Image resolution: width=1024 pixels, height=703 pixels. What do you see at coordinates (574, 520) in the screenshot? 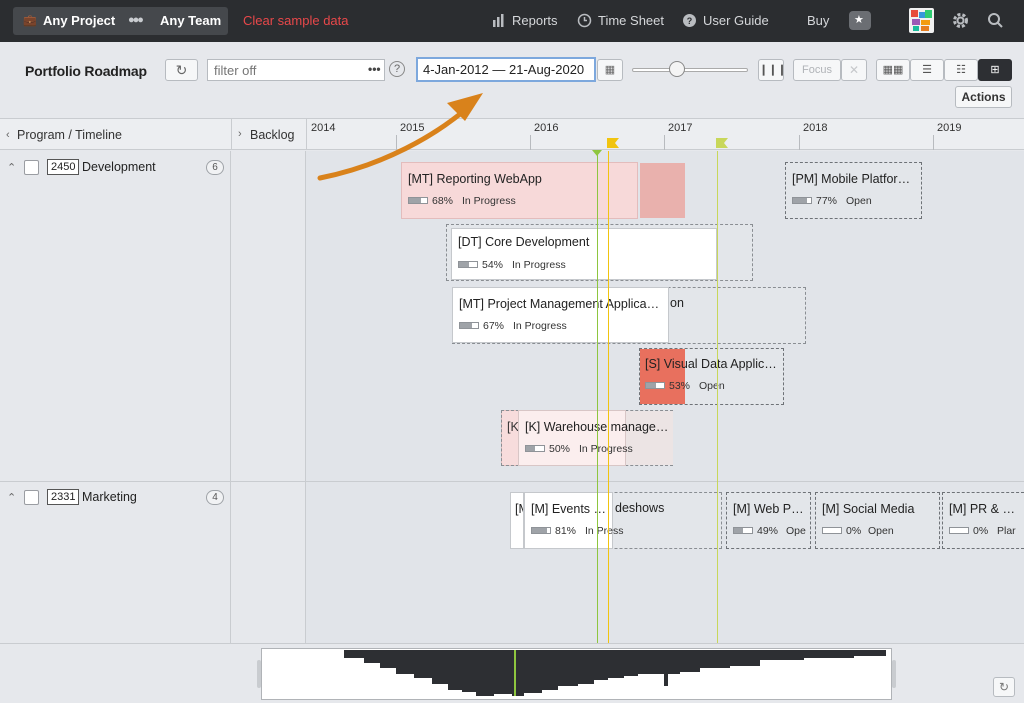
I see `roadmap-card: [M] Events … 81% In Press` at bounding box center [574, 520].